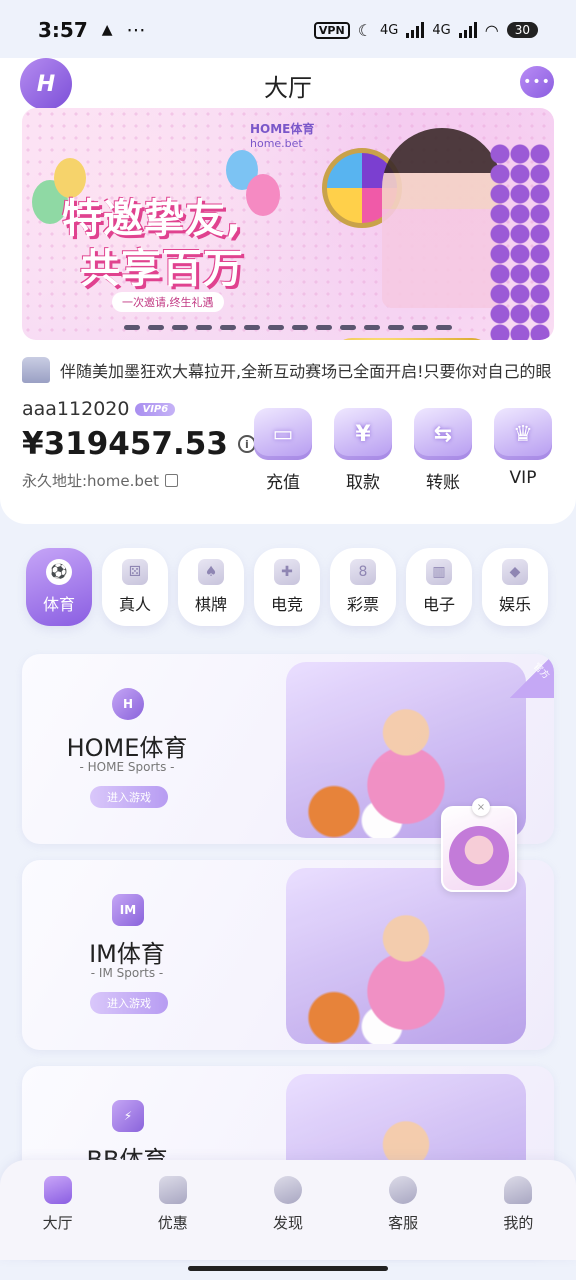 The height and width of the screenshot is (1280, 576). Describe the element at coordinates (134, 604) in the screenshot. I see `tab-label: 真人` at that location.